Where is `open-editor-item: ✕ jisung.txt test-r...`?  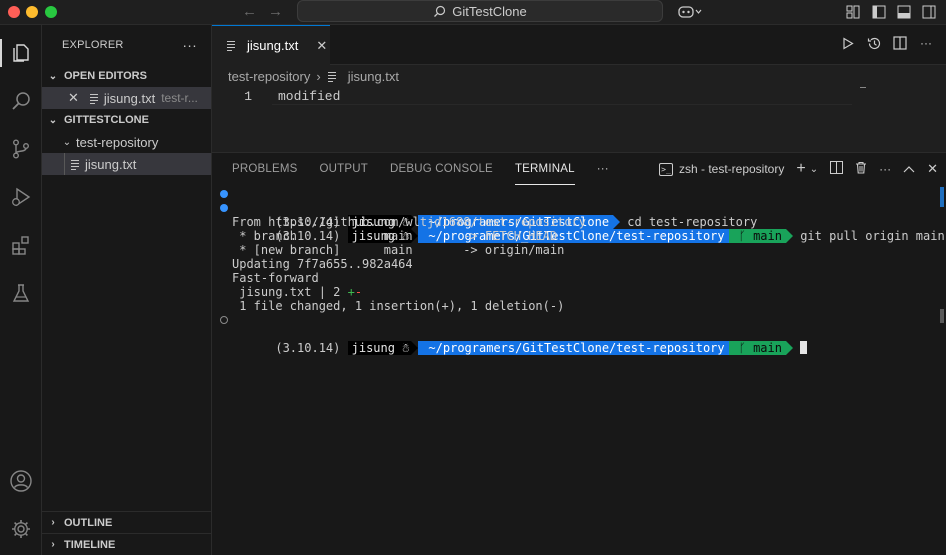 open-editor-item: ✕ jisung.txt test-r... is located at coordinates (126, 98).